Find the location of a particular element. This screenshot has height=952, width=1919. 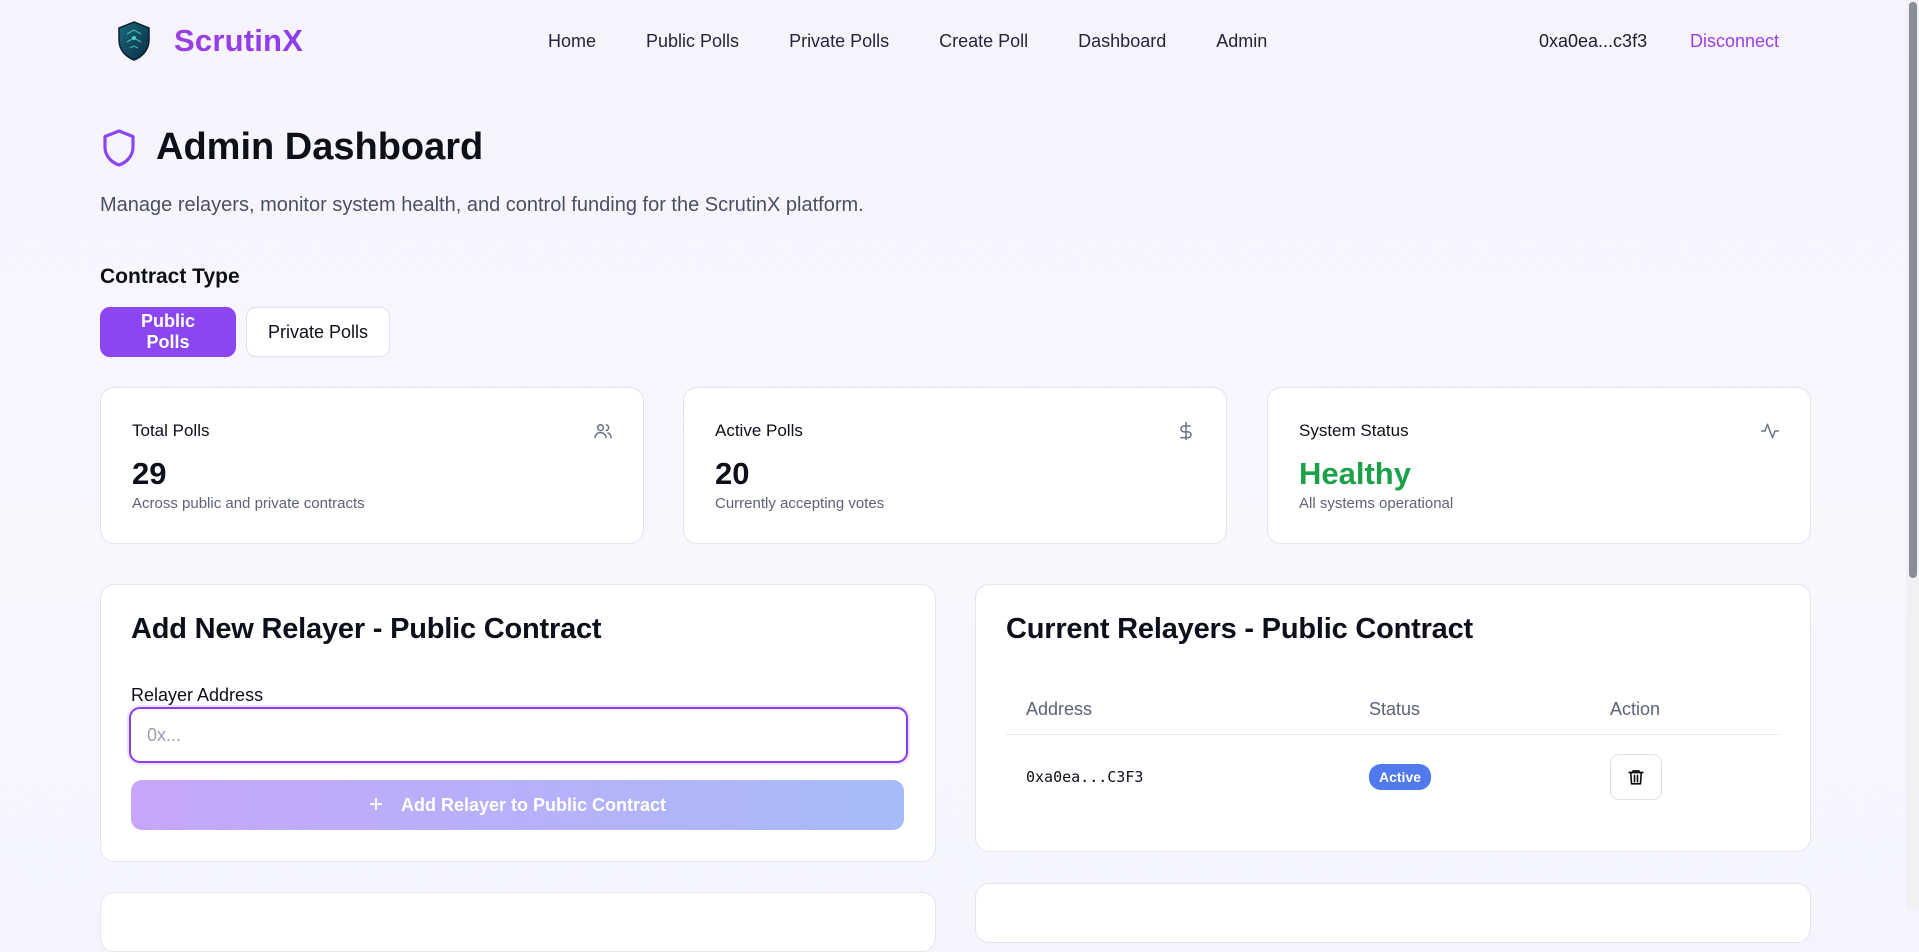

nav-public-polls: Public Polls is located at coordinates (692, 41).